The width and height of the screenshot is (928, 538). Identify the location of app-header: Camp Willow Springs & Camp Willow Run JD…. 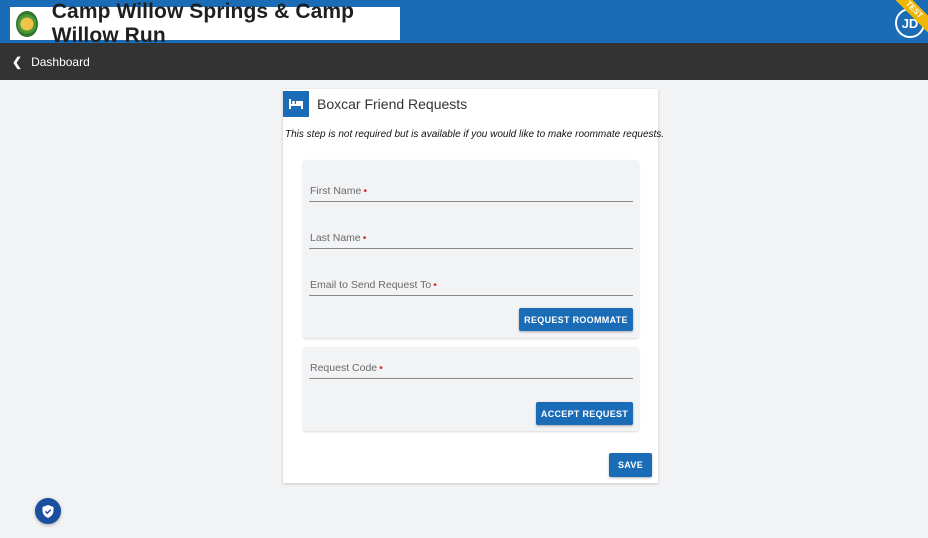
(464, 23).